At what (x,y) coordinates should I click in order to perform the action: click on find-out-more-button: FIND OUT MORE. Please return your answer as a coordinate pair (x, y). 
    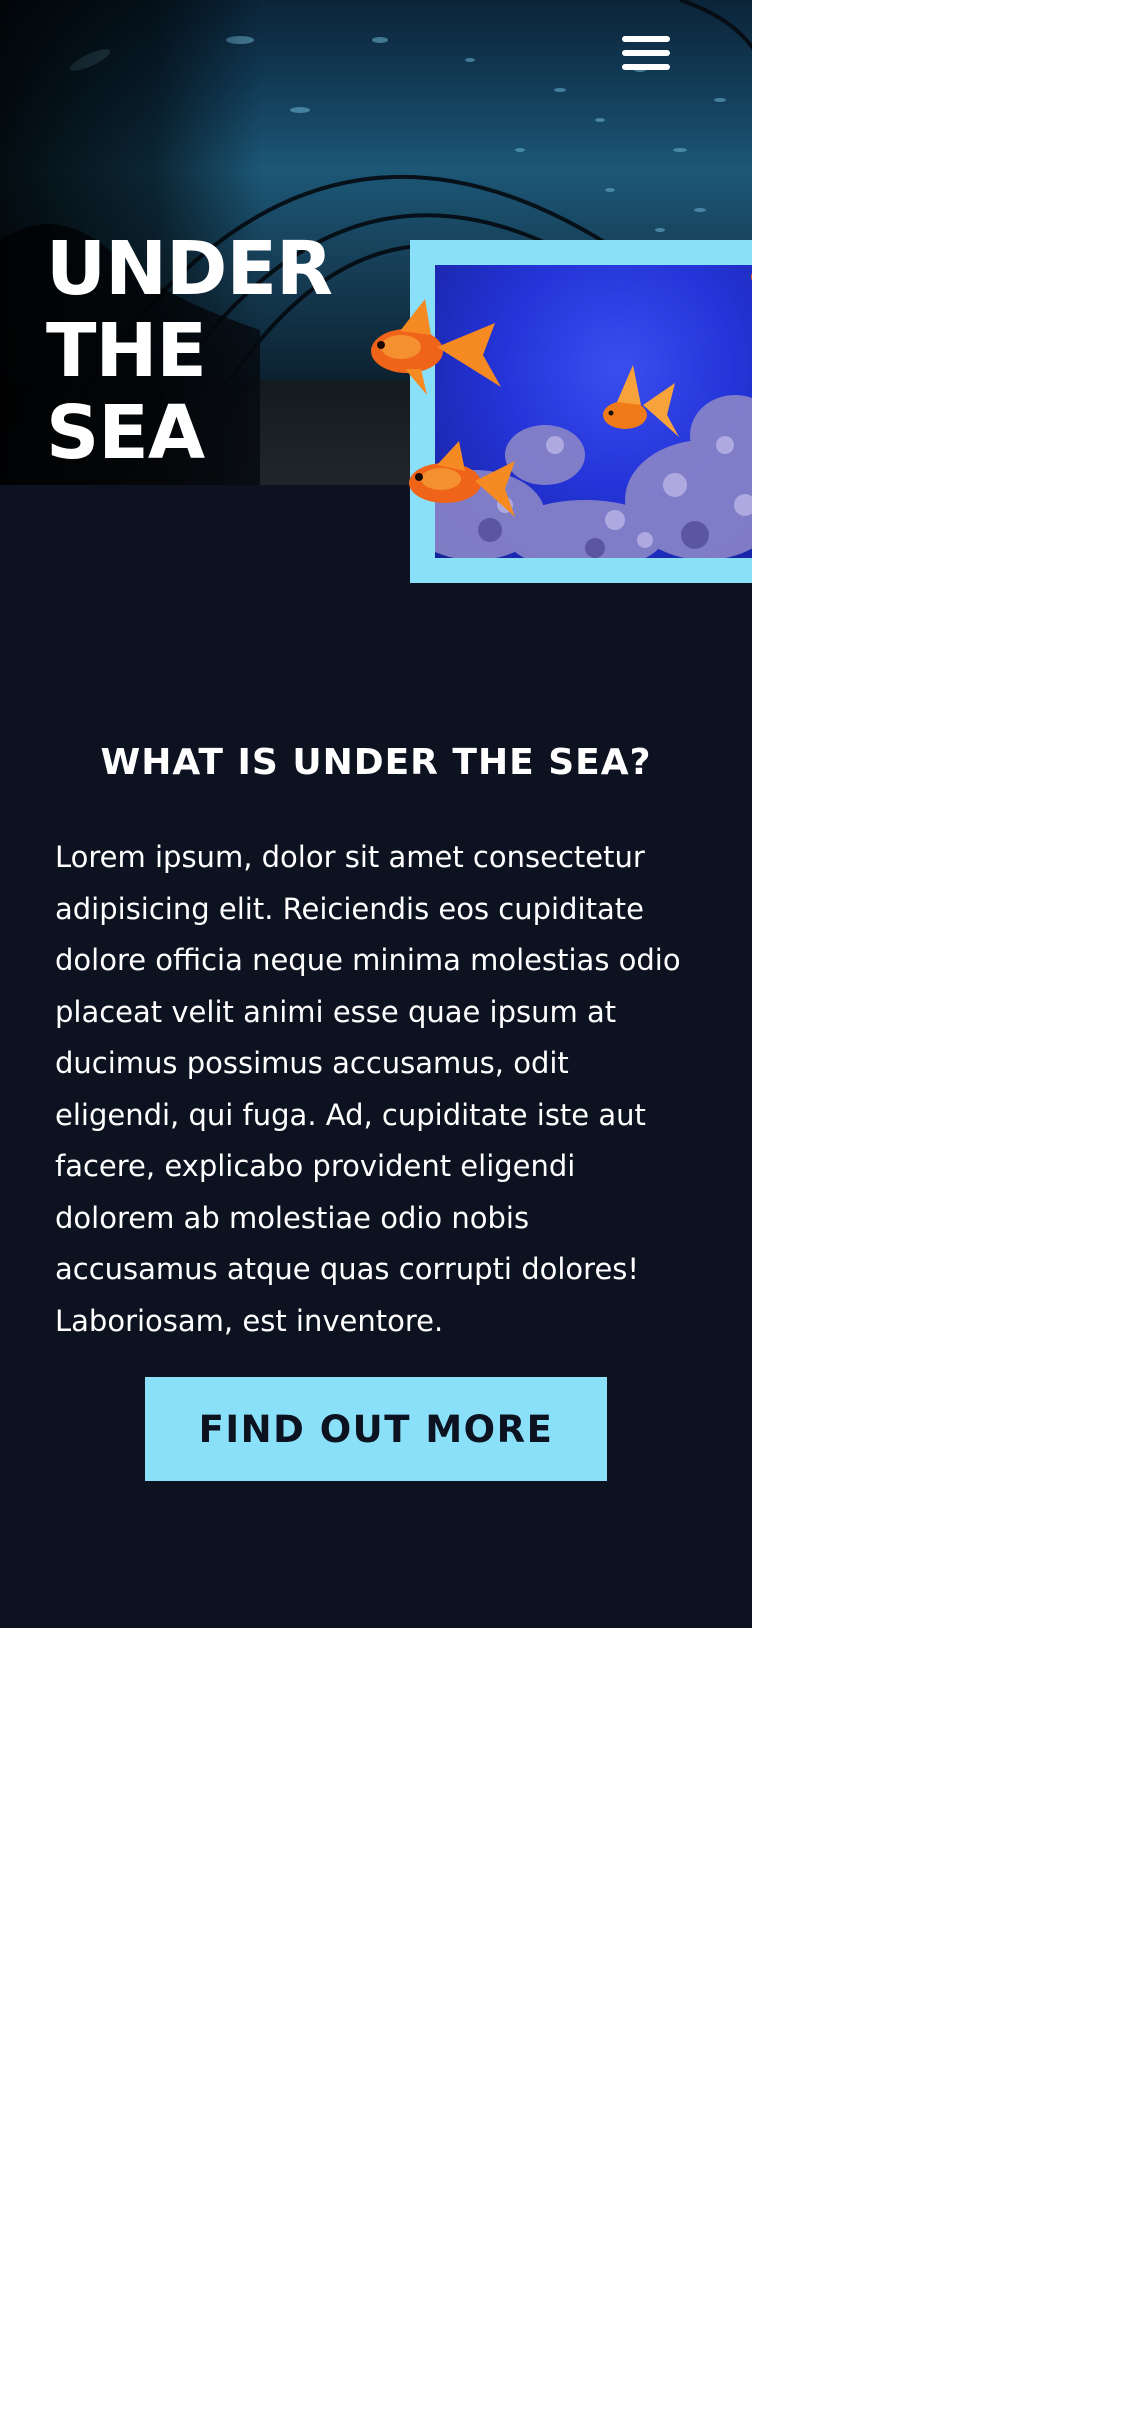
    Looking at the image, I should click on (376, 1429).